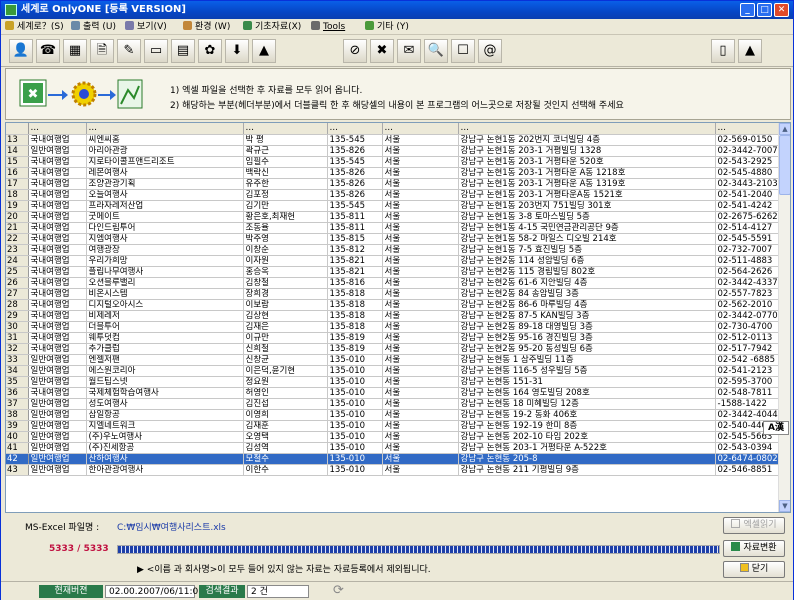 The image size is (794, 600). What do you see at coordinates (285, 448) in the screenshot?
I see `table-cell: 김성역` at bounding box center [285, 448].